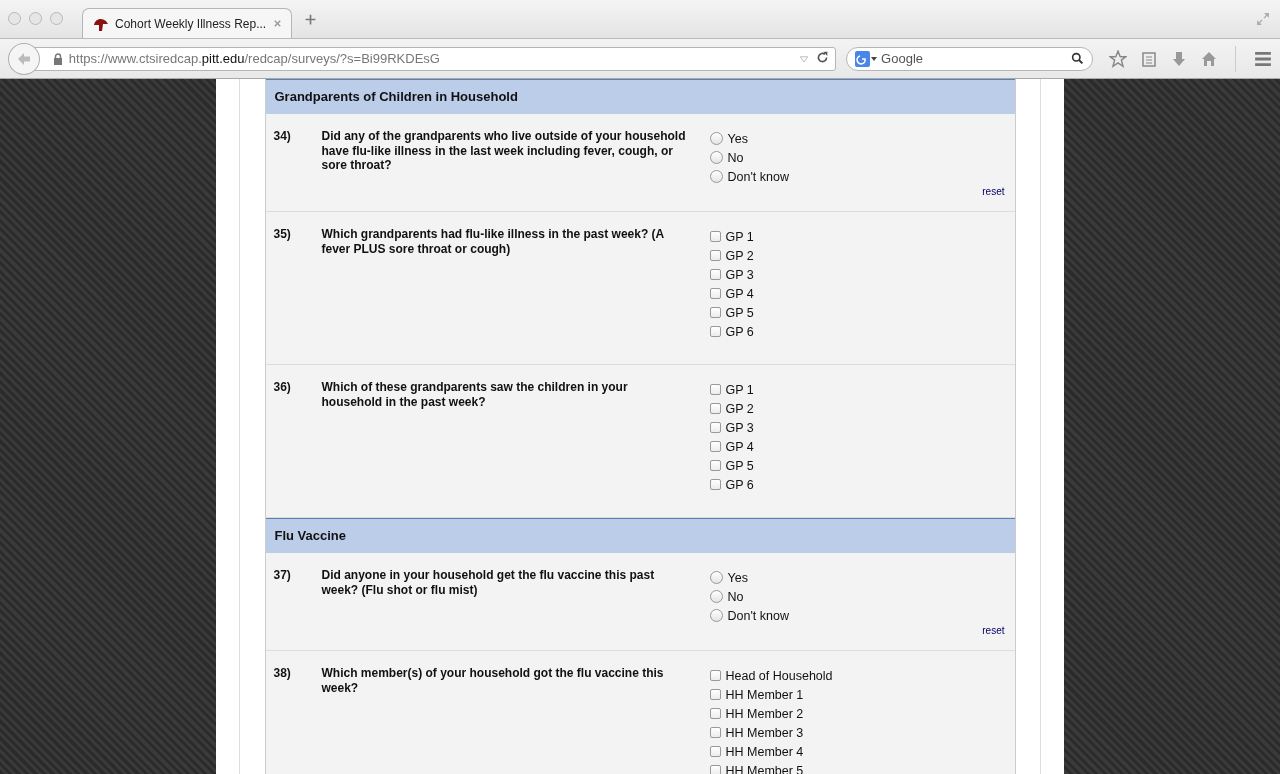 The image size is (1280, 774). What do you see at coordinates (282, 235) in the screenshot?
I see `question-number: 35)` at bounding box center [282, 235].